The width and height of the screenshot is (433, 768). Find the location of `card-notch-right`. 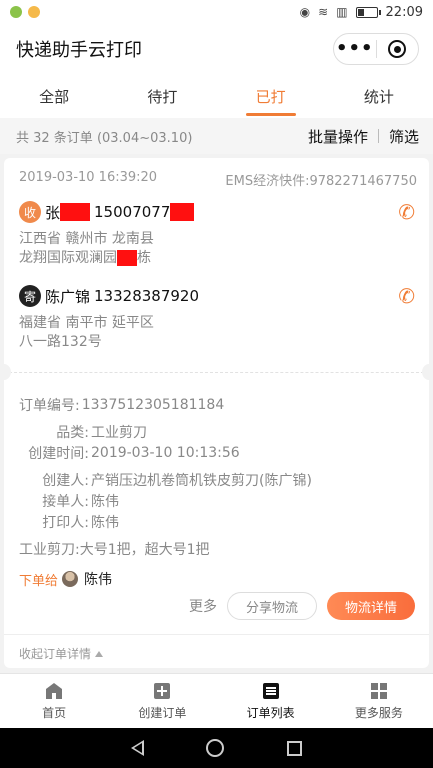

card-notch-right is located at coordinates (427, 372).